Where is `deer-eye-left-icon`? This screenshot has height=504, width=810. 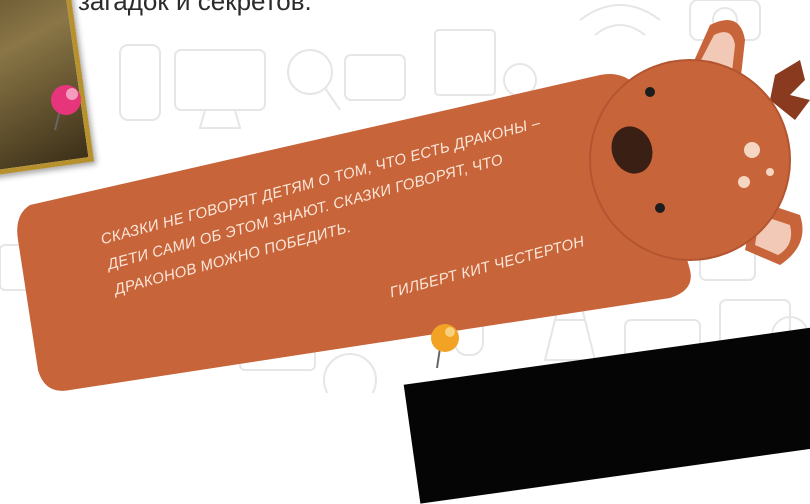 deer-eye-left-icon is located at coordinates (650, 92).